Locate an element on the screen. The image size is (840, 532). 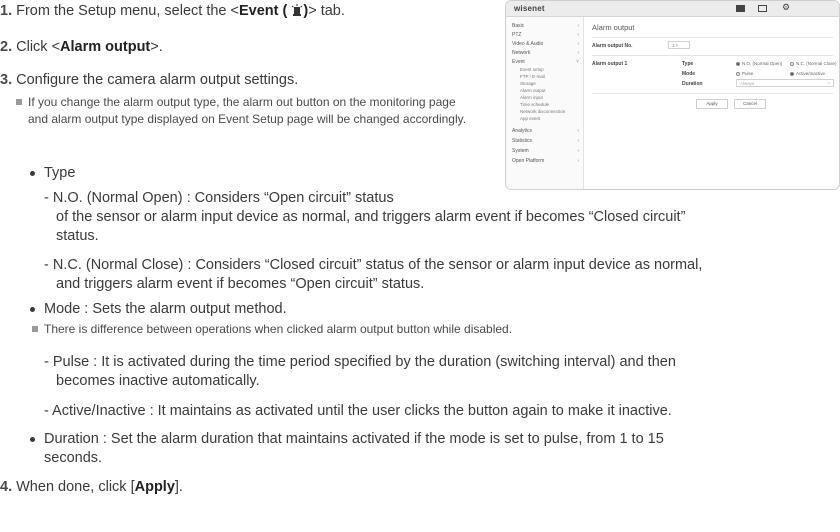
sidebar-sub-storage: Storage is located at coordinates (528, 84).